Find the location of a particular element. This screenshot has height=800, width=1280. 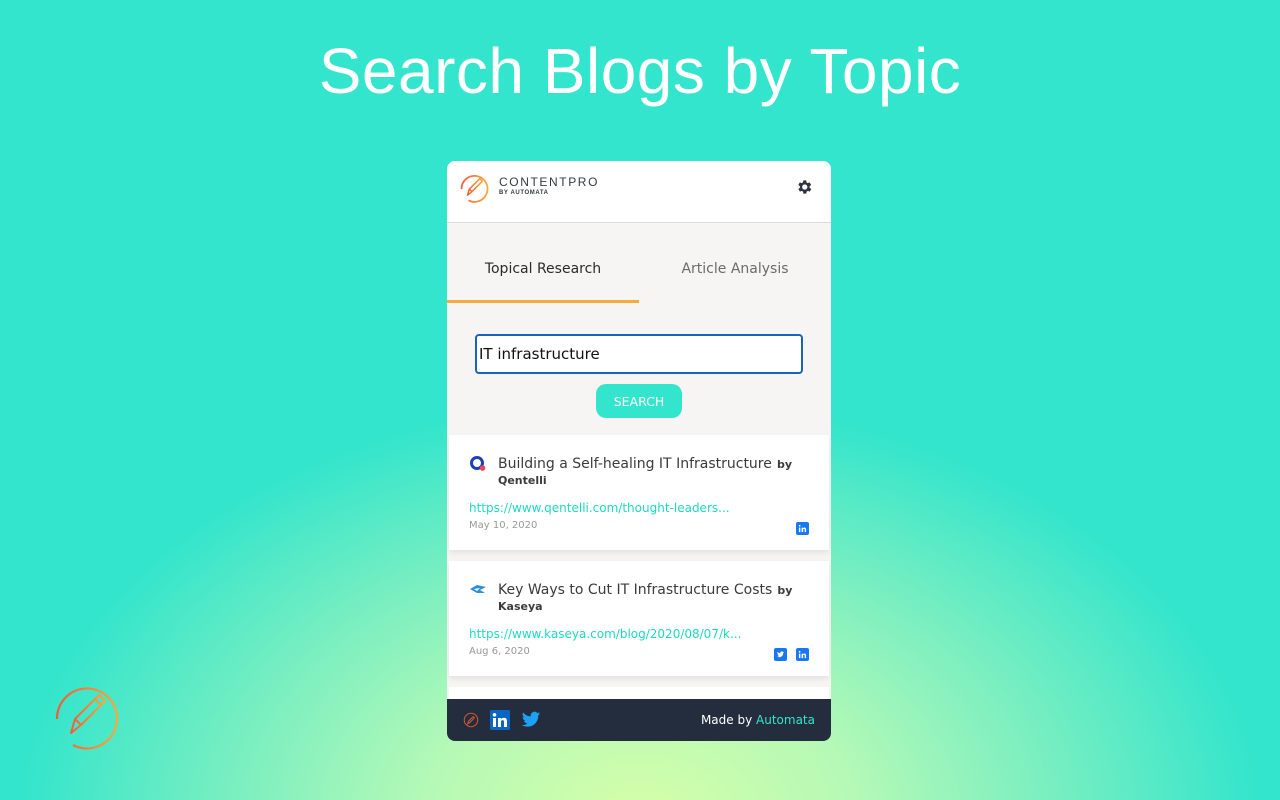

footer-credit: Made by Automata is located at coordinates (758, 720).